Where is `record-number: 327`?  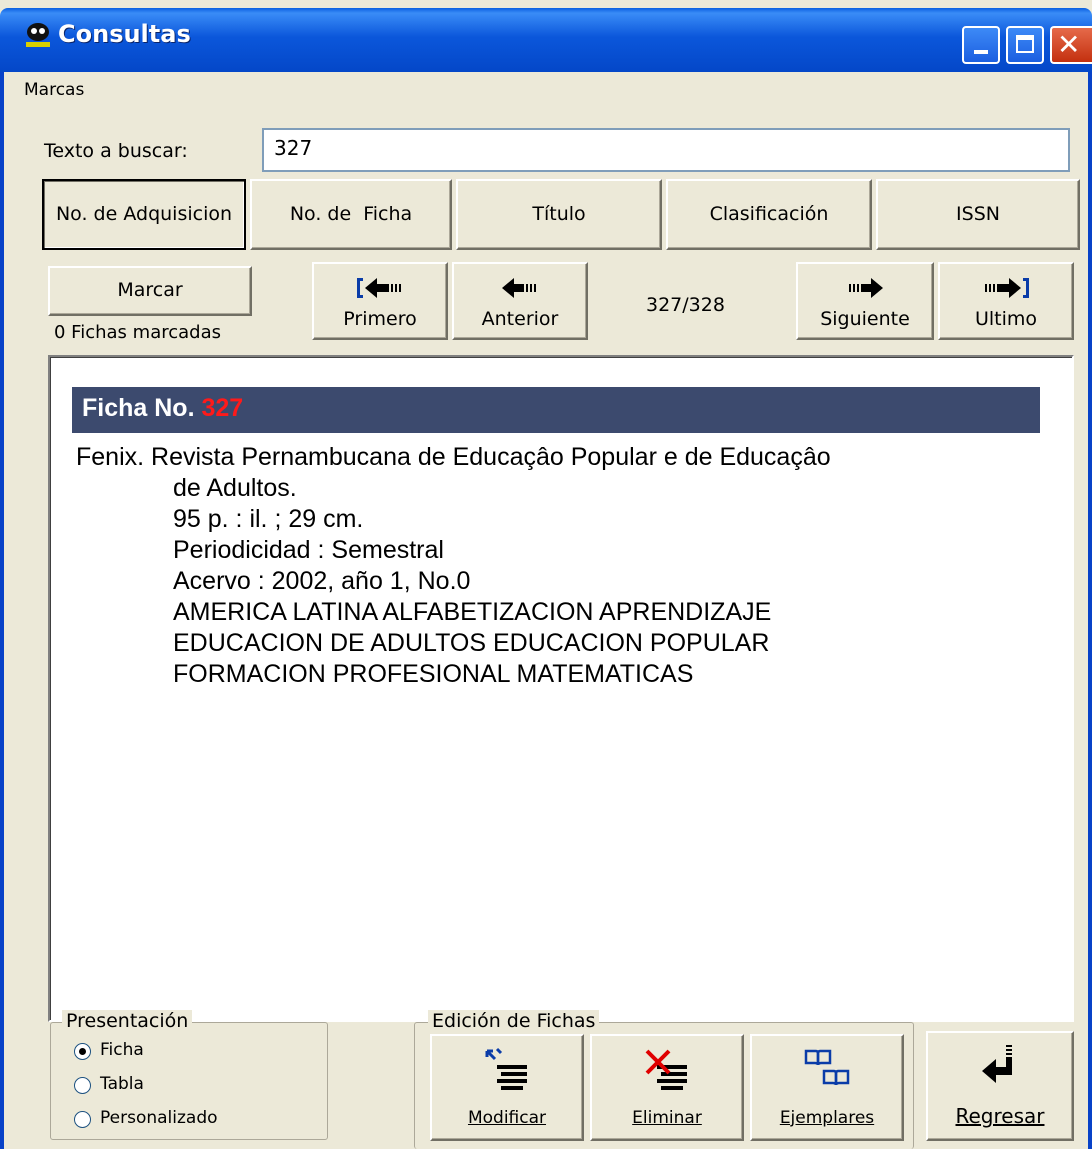 record-number: 327 is located at coordinates (222, 408).